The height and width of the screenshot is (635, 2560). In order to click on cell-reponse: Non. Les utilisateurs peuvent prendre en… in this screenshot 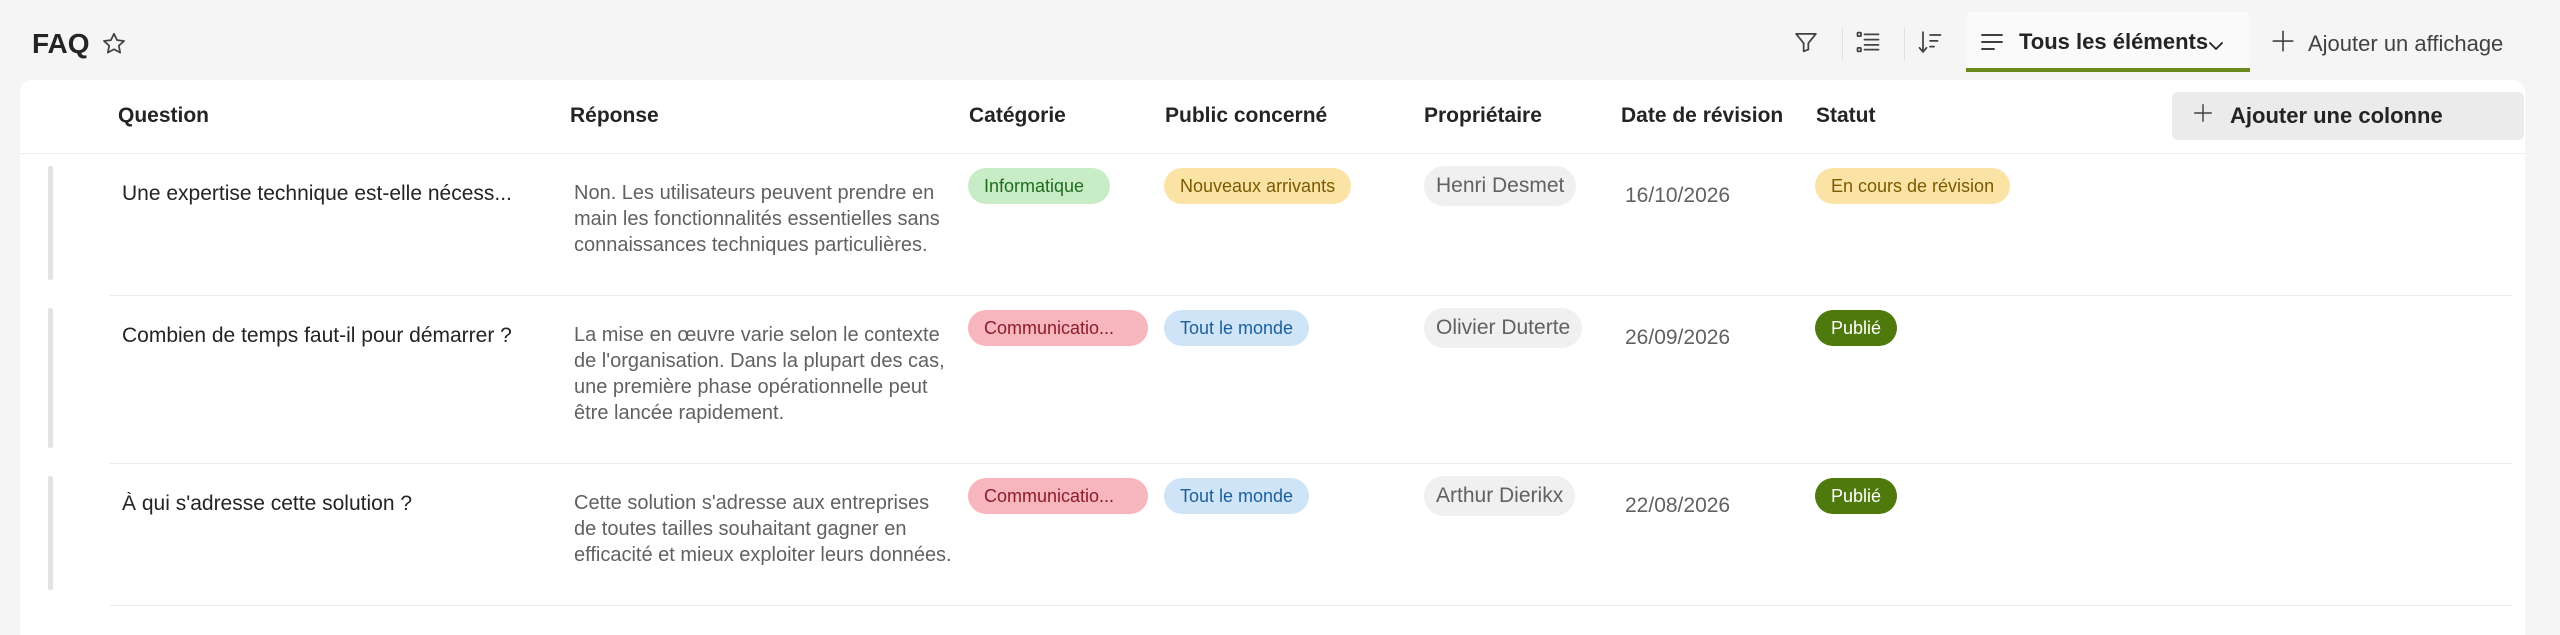, I will do `click(757, 219)`.